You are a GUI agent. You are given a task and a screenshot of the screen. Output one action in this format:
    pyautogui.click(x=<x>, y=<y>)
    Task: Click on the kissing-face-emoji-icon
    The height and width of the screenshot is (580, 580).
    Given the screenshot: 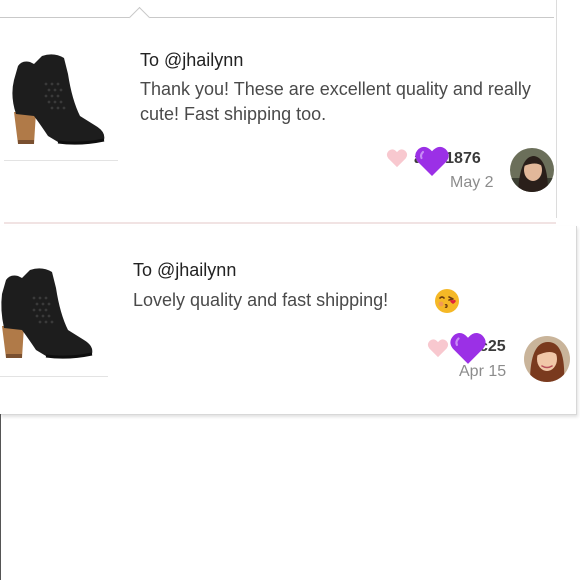 What is the action you would take?
    pyautogui.click(x=447, y=301)
    